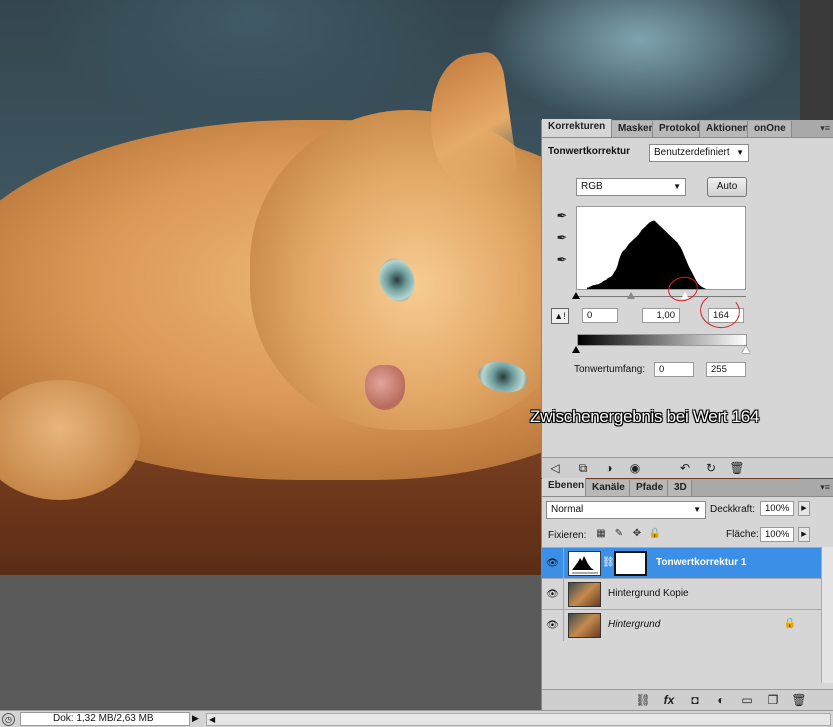  Describe the element at coordinates (711, 468) in the screenshot. I see `reset-icon: ↻` at that location.